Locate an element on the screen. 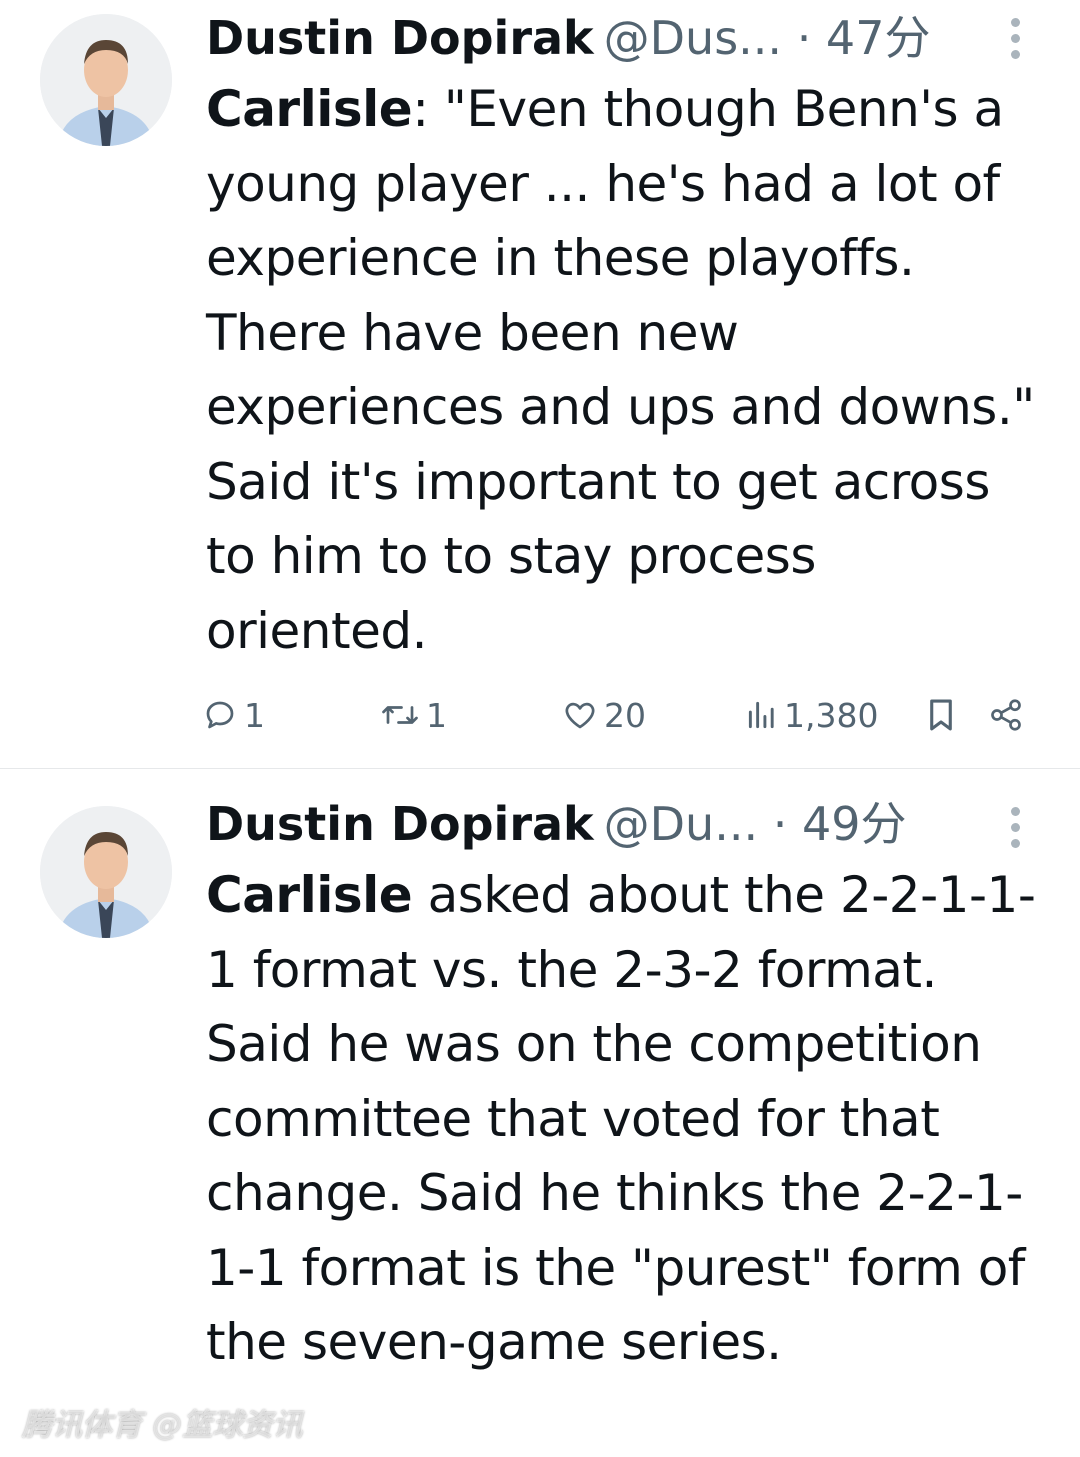  tweet-header: Dustin Dopirak @Du... · 49分 is located at coordinates (588, 824).